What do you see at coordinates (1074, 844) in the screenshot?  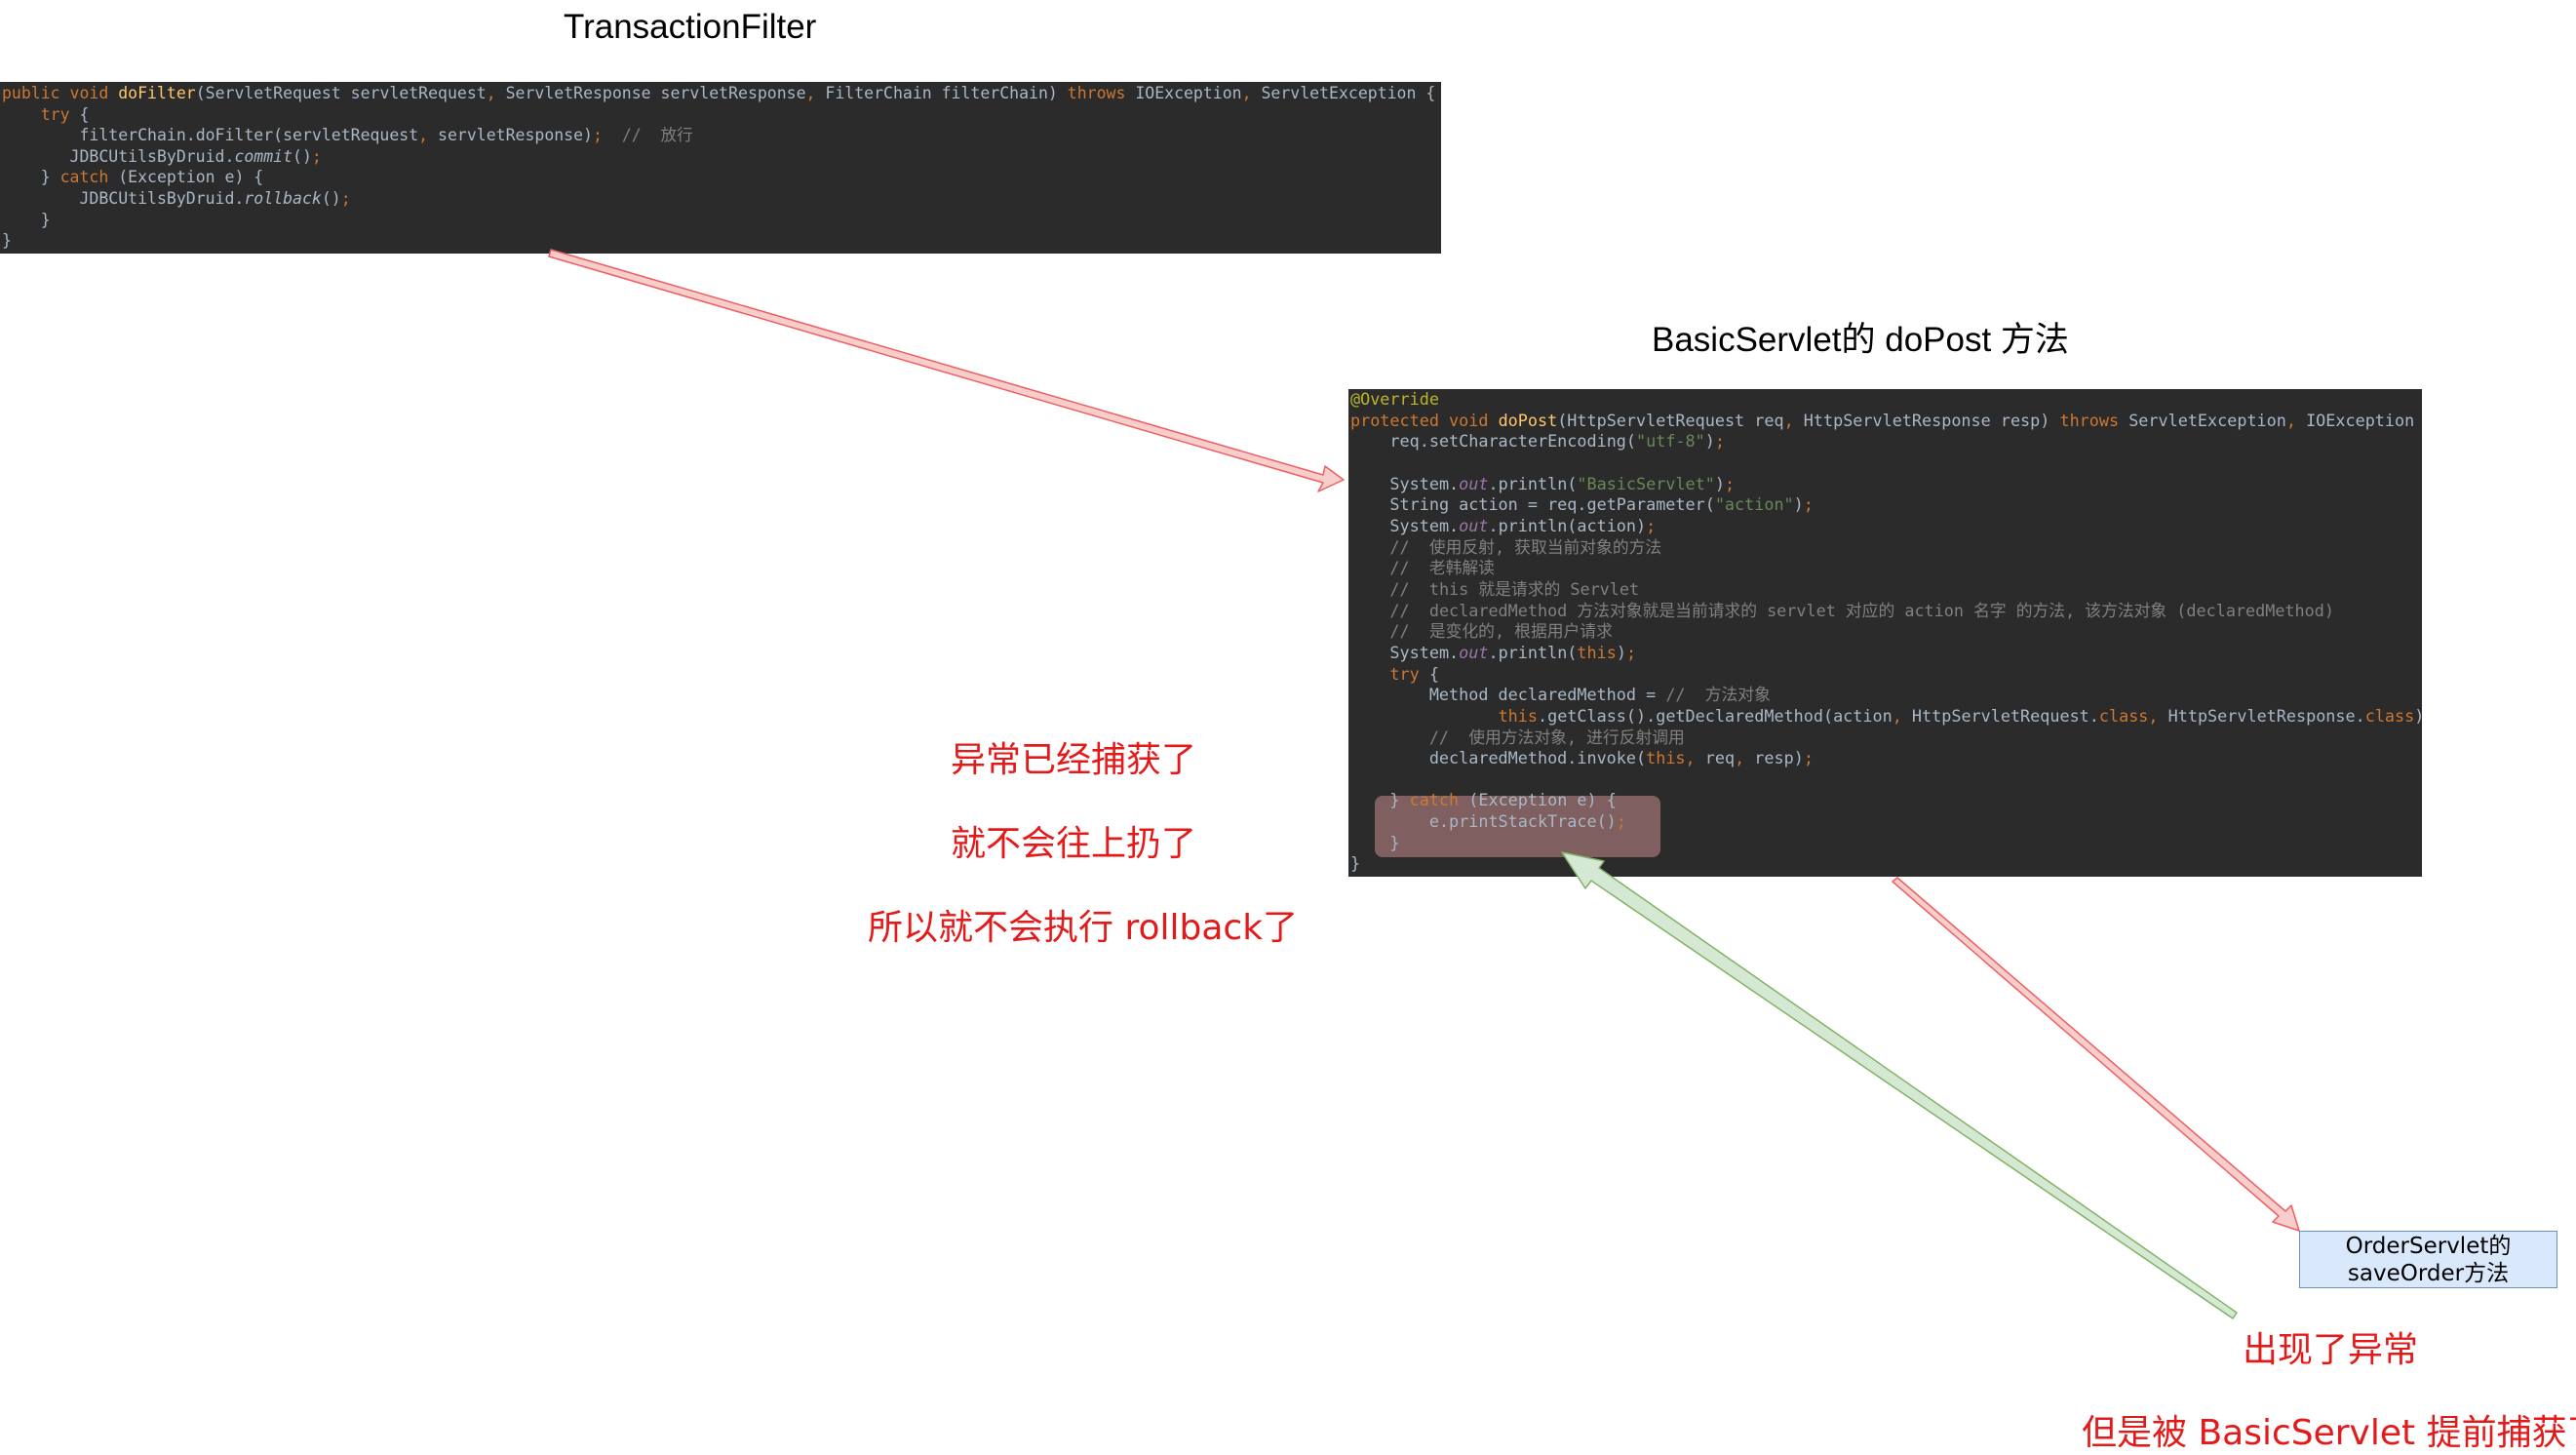 I see `note-no-rethrow: 就不会往上扔了` at bounding box center [1074, 844].